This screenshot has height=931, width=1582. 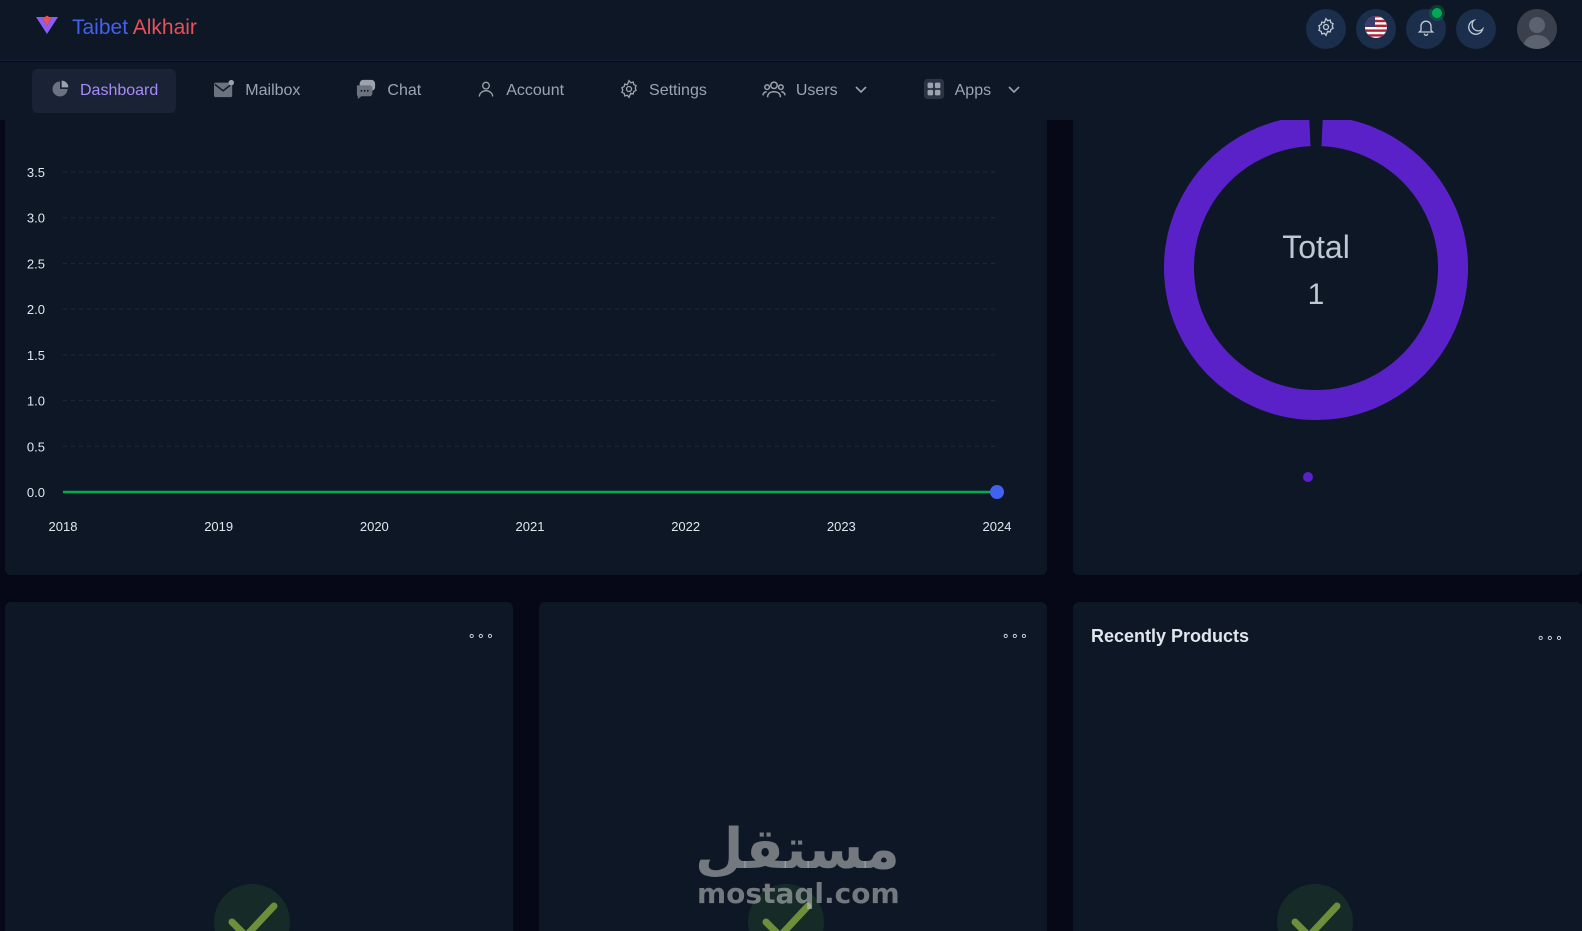 I want to click on nav-dashboard: Dashboard, so click(x=104, y=91).